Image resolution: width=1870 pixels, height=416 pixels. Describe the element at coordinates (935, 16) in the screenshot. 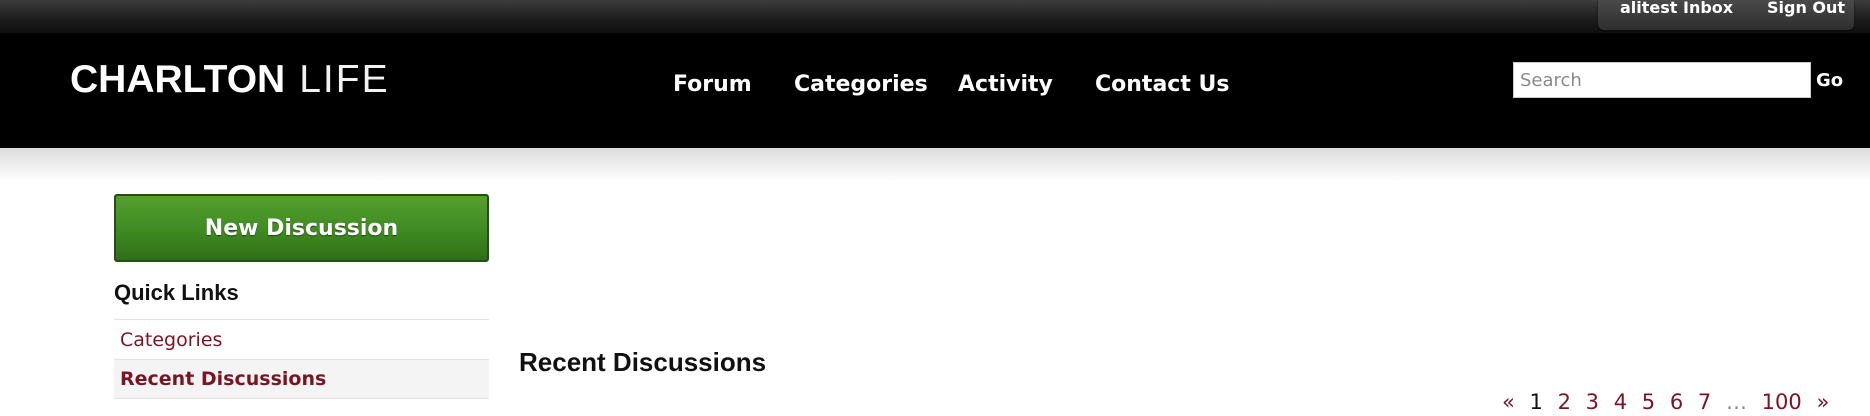

I see `top-utility-bar: alitest Inbox Sign Out` at that location.